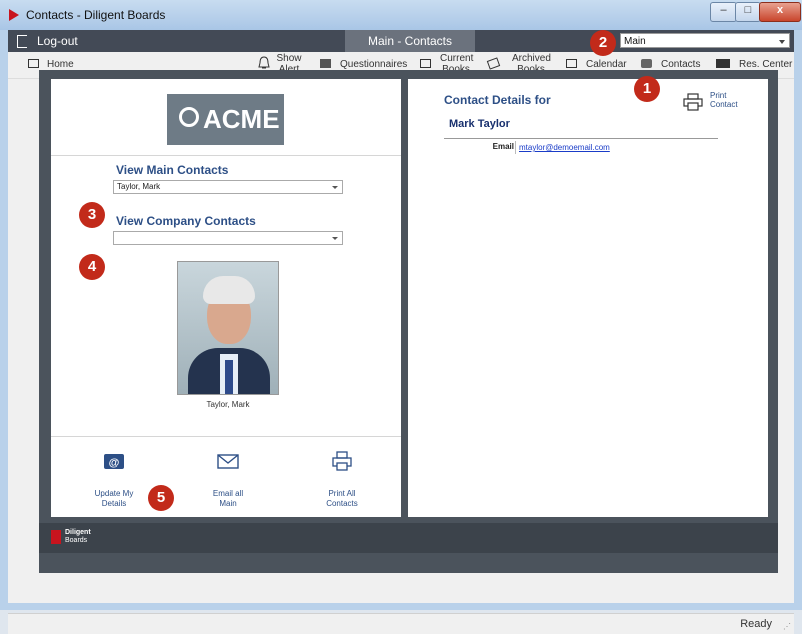  What do you see at coordinates (374, 64) in the screenshot?
I see `questionnaires-label: Questionnaires` at bounding box center [374, 64].